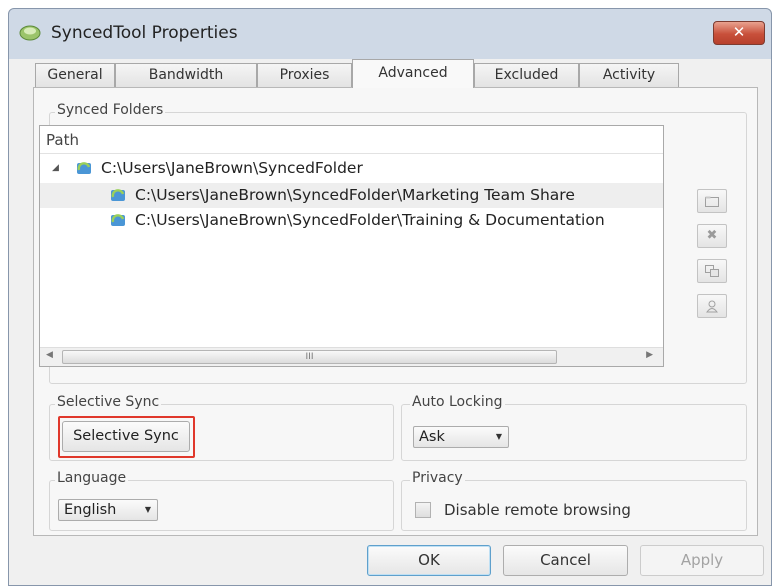  What do you see at coordinates (423, 510) in the screenshot?
I see `disable-remote-browsing-checkbox` at bounding box center [423, 510].